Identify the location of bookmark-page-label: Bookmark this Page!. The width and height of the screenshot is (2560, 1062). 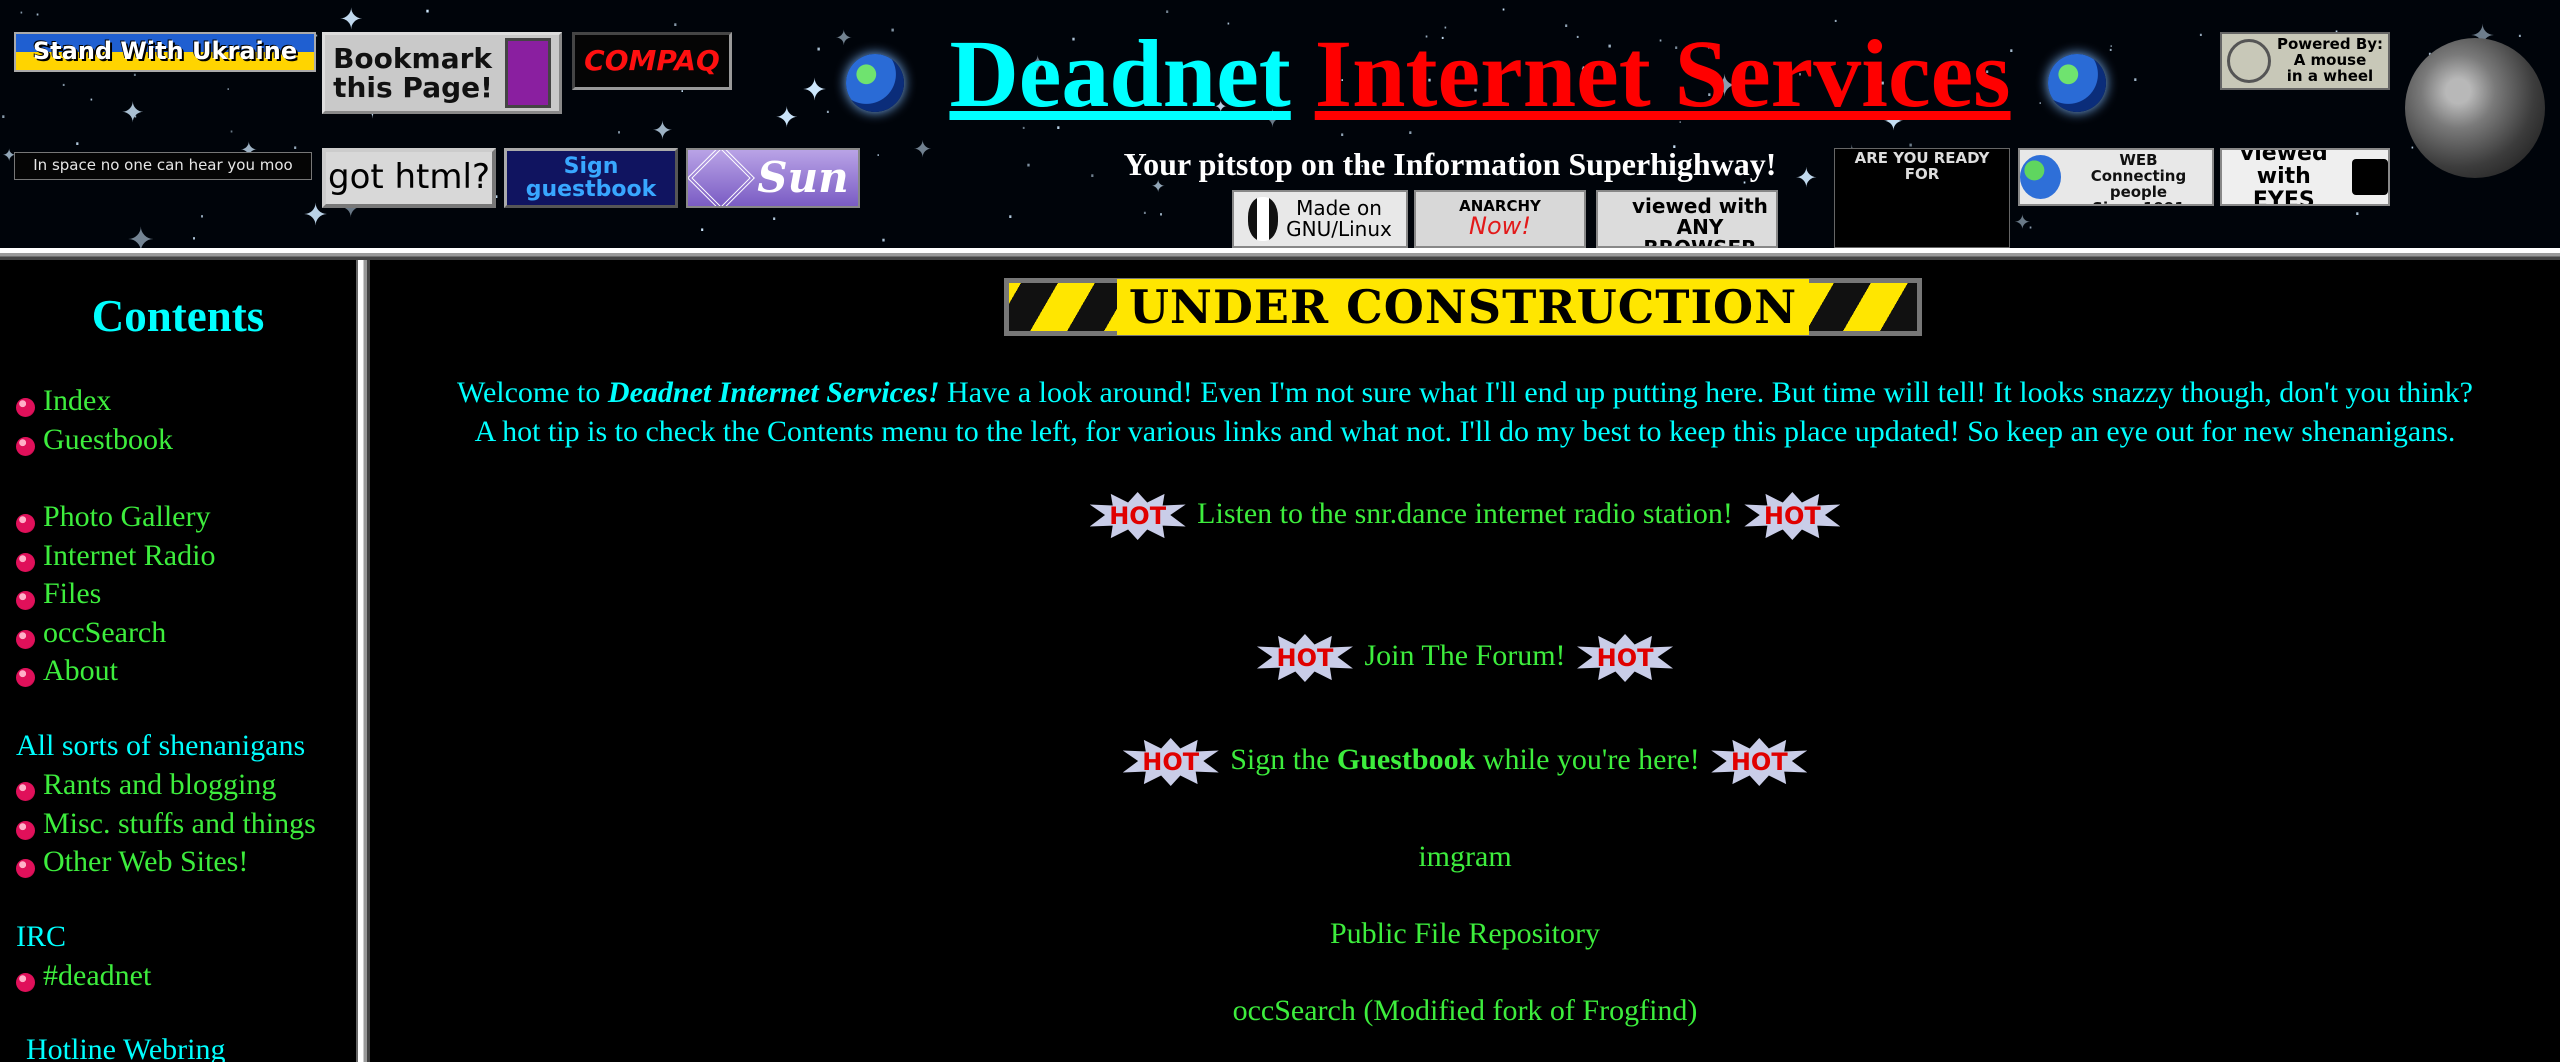
(413, 72).